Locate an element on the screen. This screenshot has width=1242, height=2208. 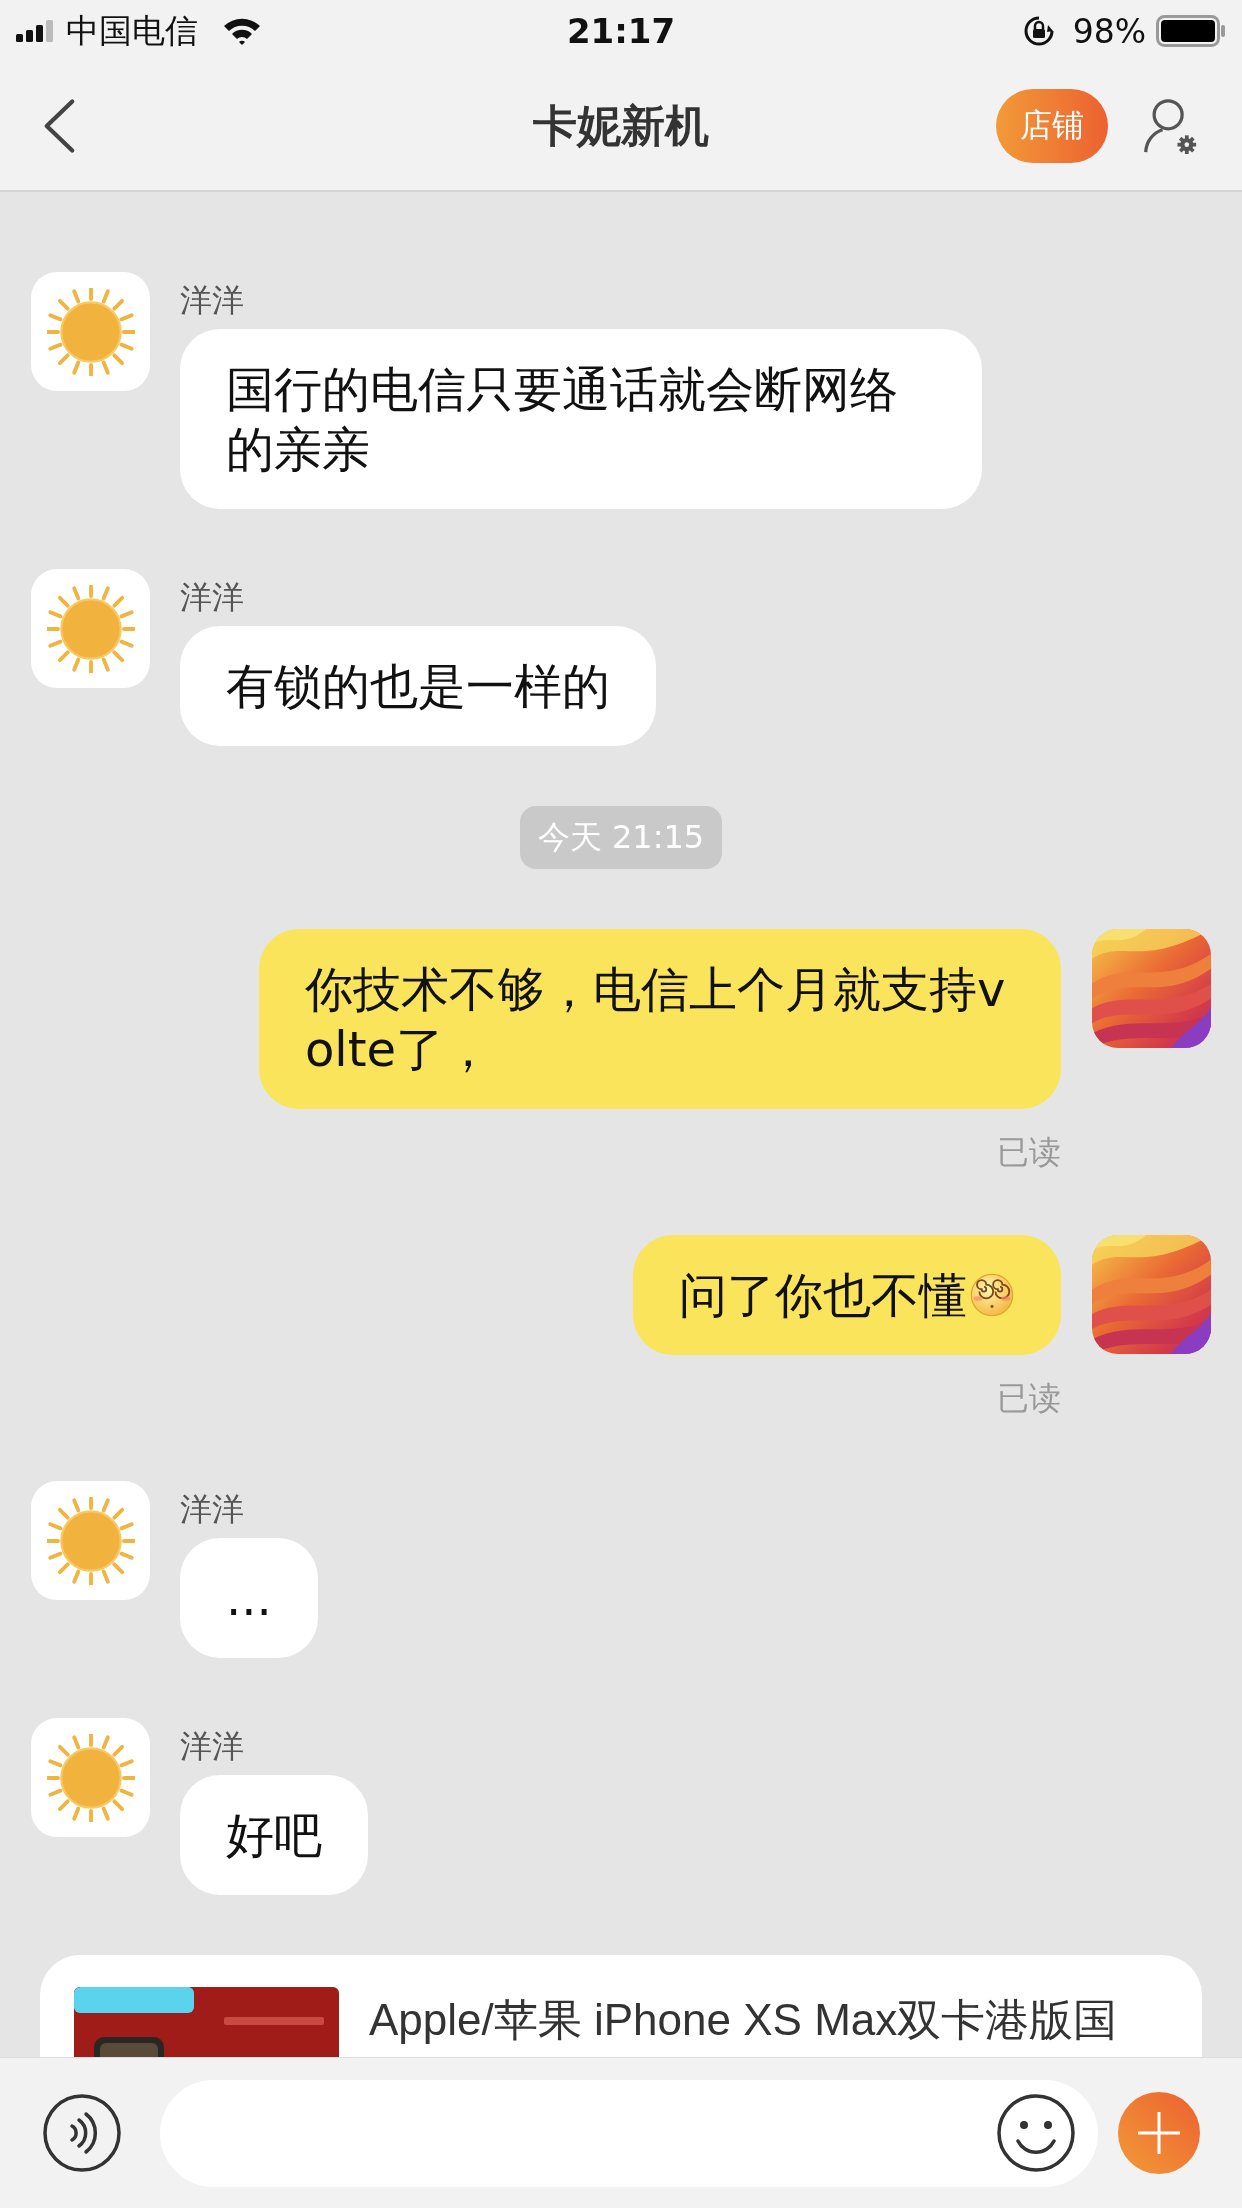
carrier-name: 中国电信 is located at coordinates (132, 30).